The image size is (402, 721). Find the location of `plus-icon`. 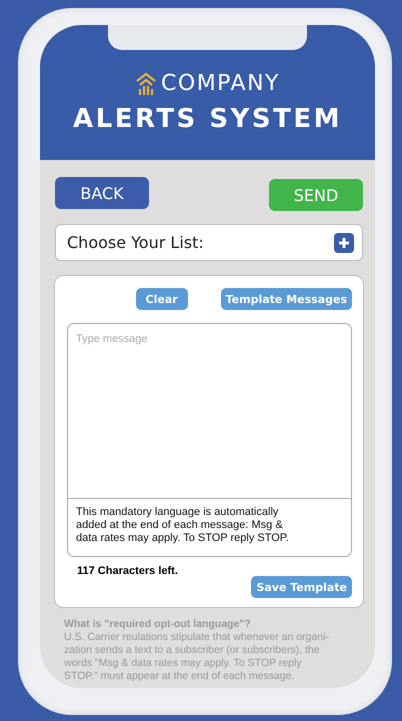

plus-icon is located at coordinates (344, 242).